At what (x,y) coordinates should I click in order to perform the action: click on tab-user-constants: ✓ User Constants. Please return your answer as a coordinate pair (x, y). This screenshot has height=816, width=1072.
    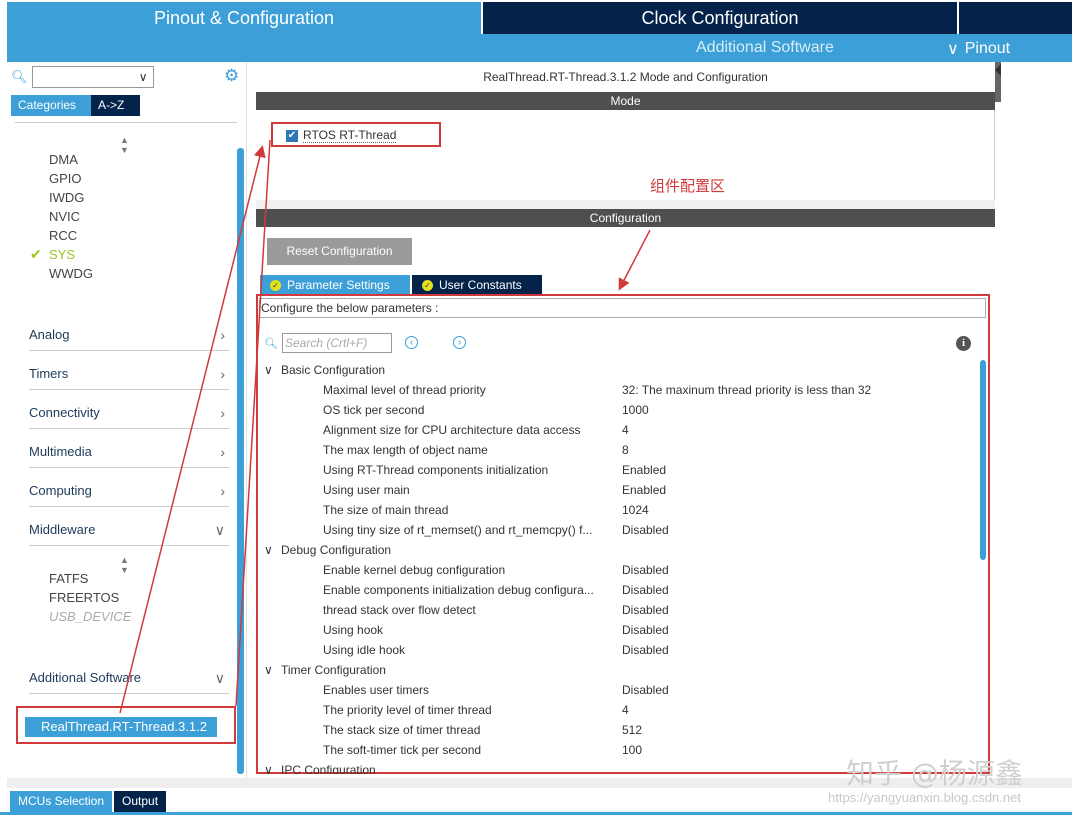
    Looking at the image, I should click on (477, 285).